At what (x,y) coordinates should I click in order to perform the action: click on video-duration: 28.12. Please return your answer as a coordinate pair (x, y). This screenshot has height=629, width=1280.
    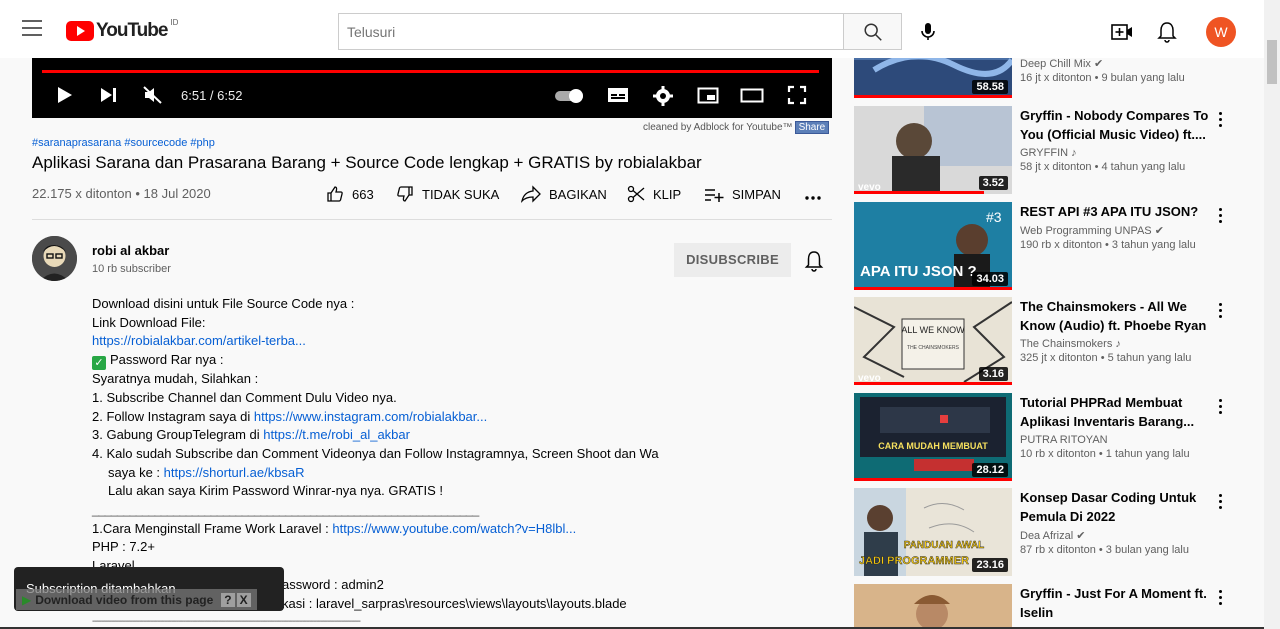
    Looking at the image, I should click on (990, 470).